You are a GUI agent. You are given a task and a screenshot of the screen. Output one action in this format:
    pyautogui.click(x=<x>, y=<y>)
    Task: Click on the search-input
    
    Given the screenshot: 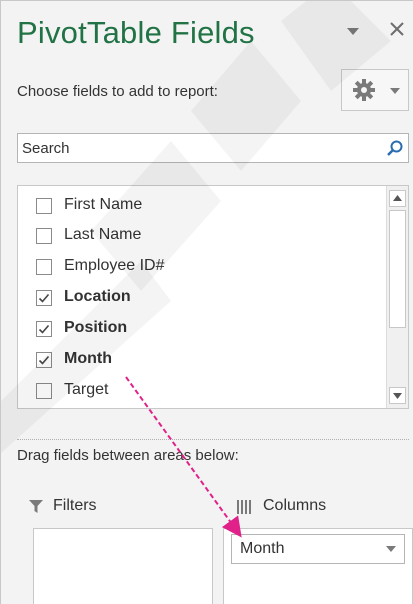 What is the action you would take?
    pyautogui.click(x=200, y=148)
    